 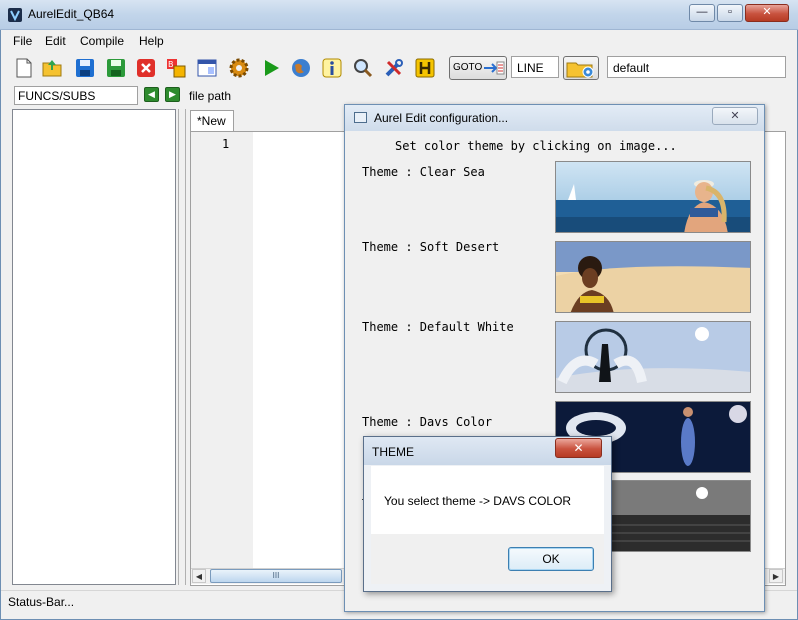 What do you see at coordinates (176, 68) in the screenshot?
I see `convert-icon: B` at bounding box center [176, 68].